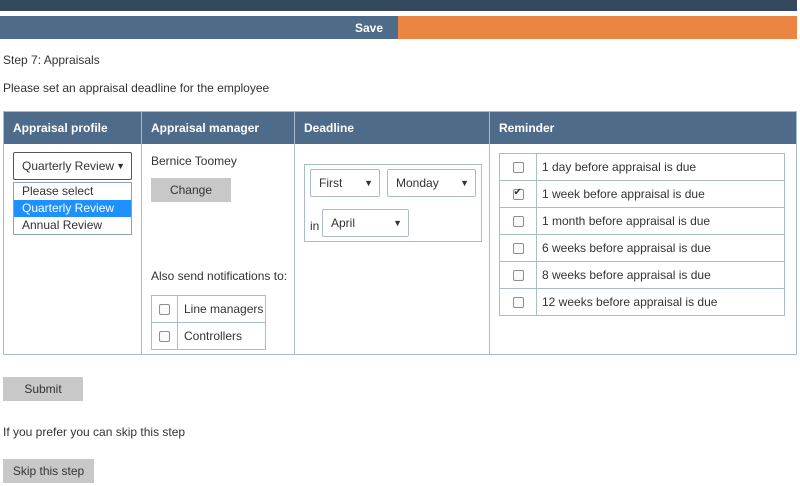  I want to click on profile-select-value: Quarterly Review, so click(68, 166).